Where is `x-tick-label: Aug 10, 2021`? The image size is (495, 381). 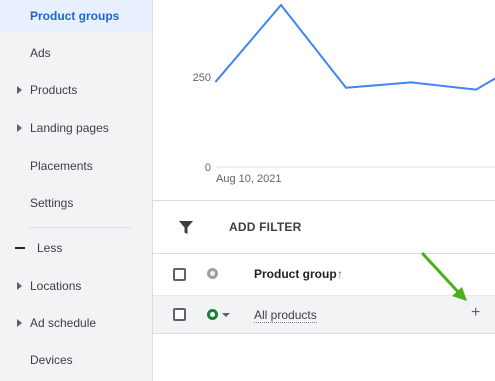
x-tick-label: Aug 10, 2021 is located at coordinates (248, 179).